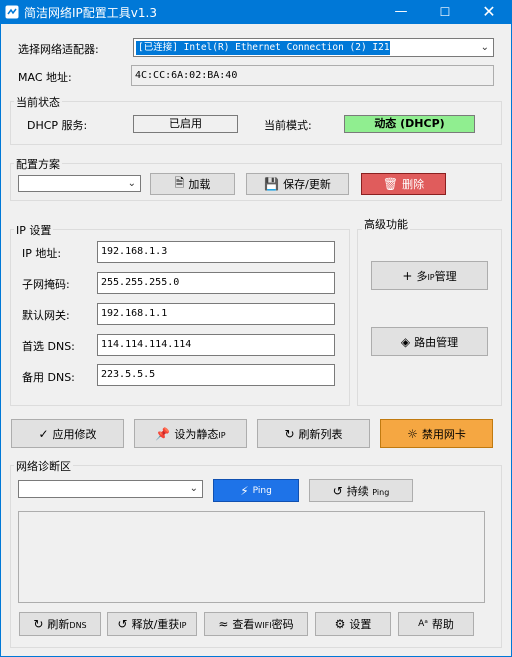 This screenshot has height=657, width=512. I want to click on route-manage-button: ◈ 路由管理, so click(429, 341).